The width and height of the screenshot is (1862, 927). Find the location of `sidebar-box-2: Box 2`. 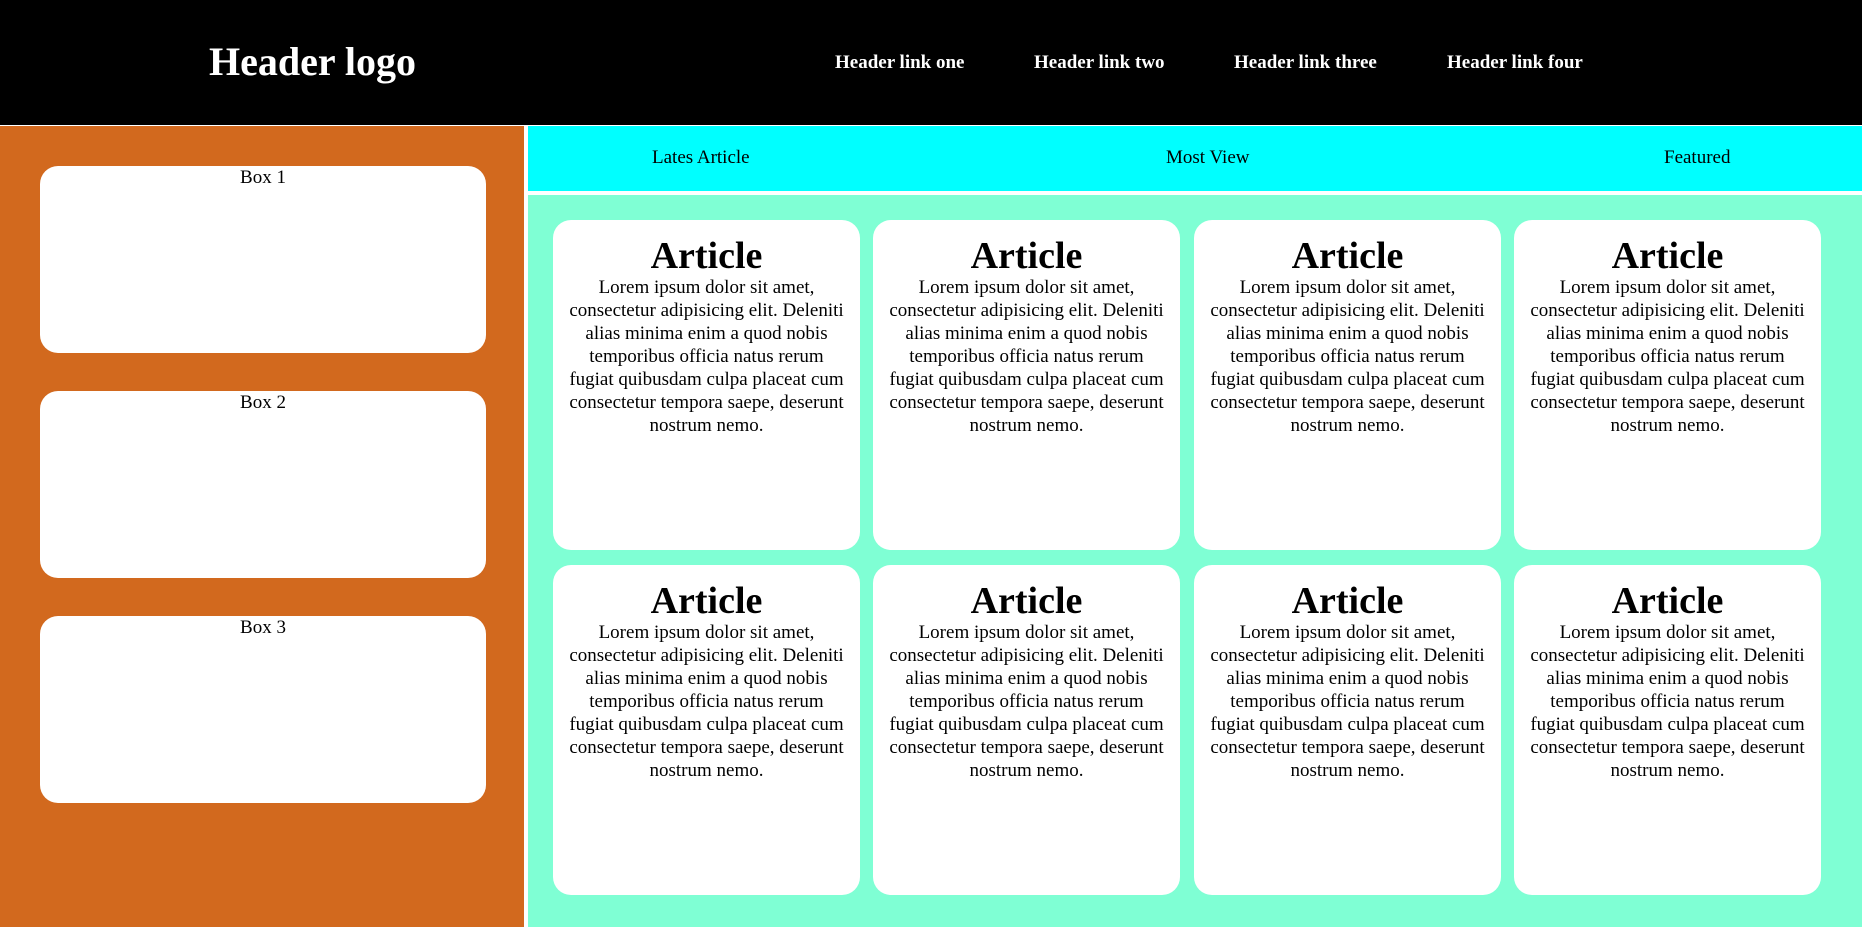

sidebar-box-2: Box 2 is located at coordinates (263, 484).